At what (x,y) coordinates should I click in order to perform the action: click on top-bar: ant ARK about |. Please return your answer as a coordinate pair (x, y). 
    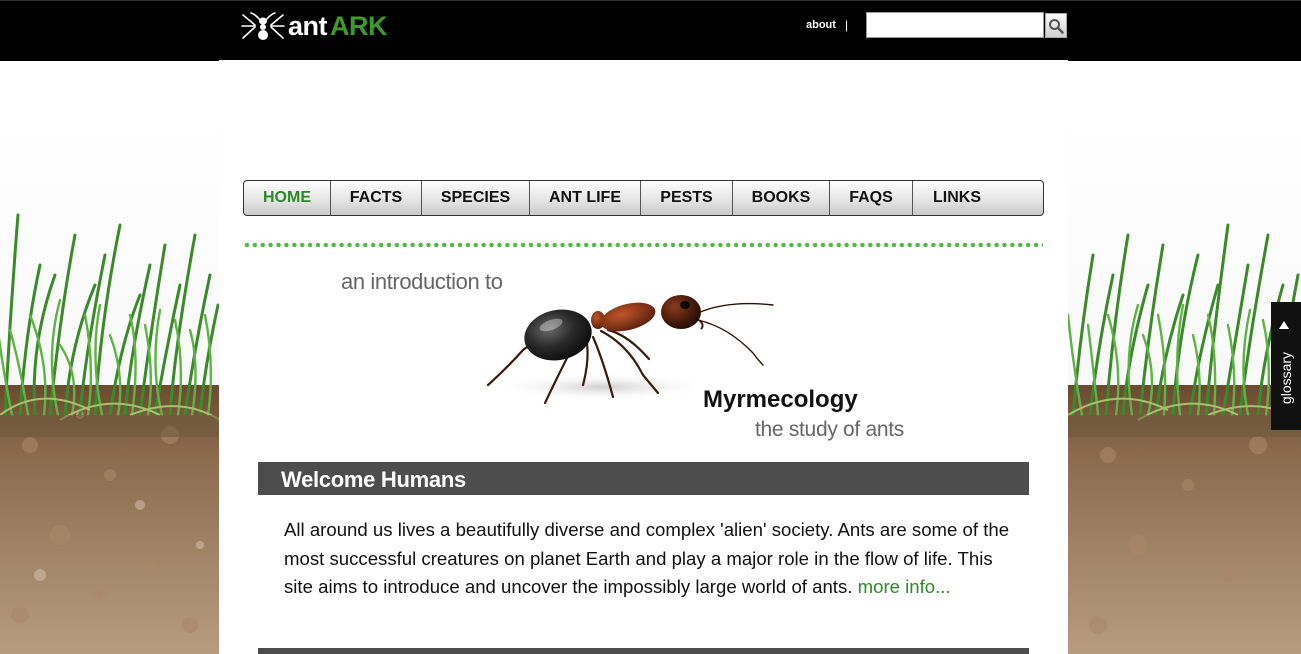
    Looking at the image, I should click on (650, 30).